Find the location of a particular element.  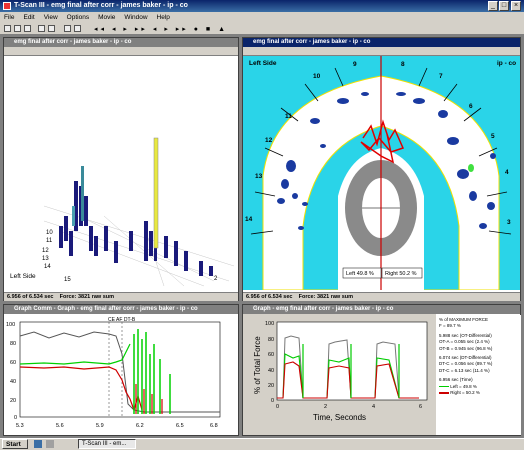

window-3d-status: 6.956 of 6.534 sec Force: 3821 raw sum is located at coordinates (121, 296).